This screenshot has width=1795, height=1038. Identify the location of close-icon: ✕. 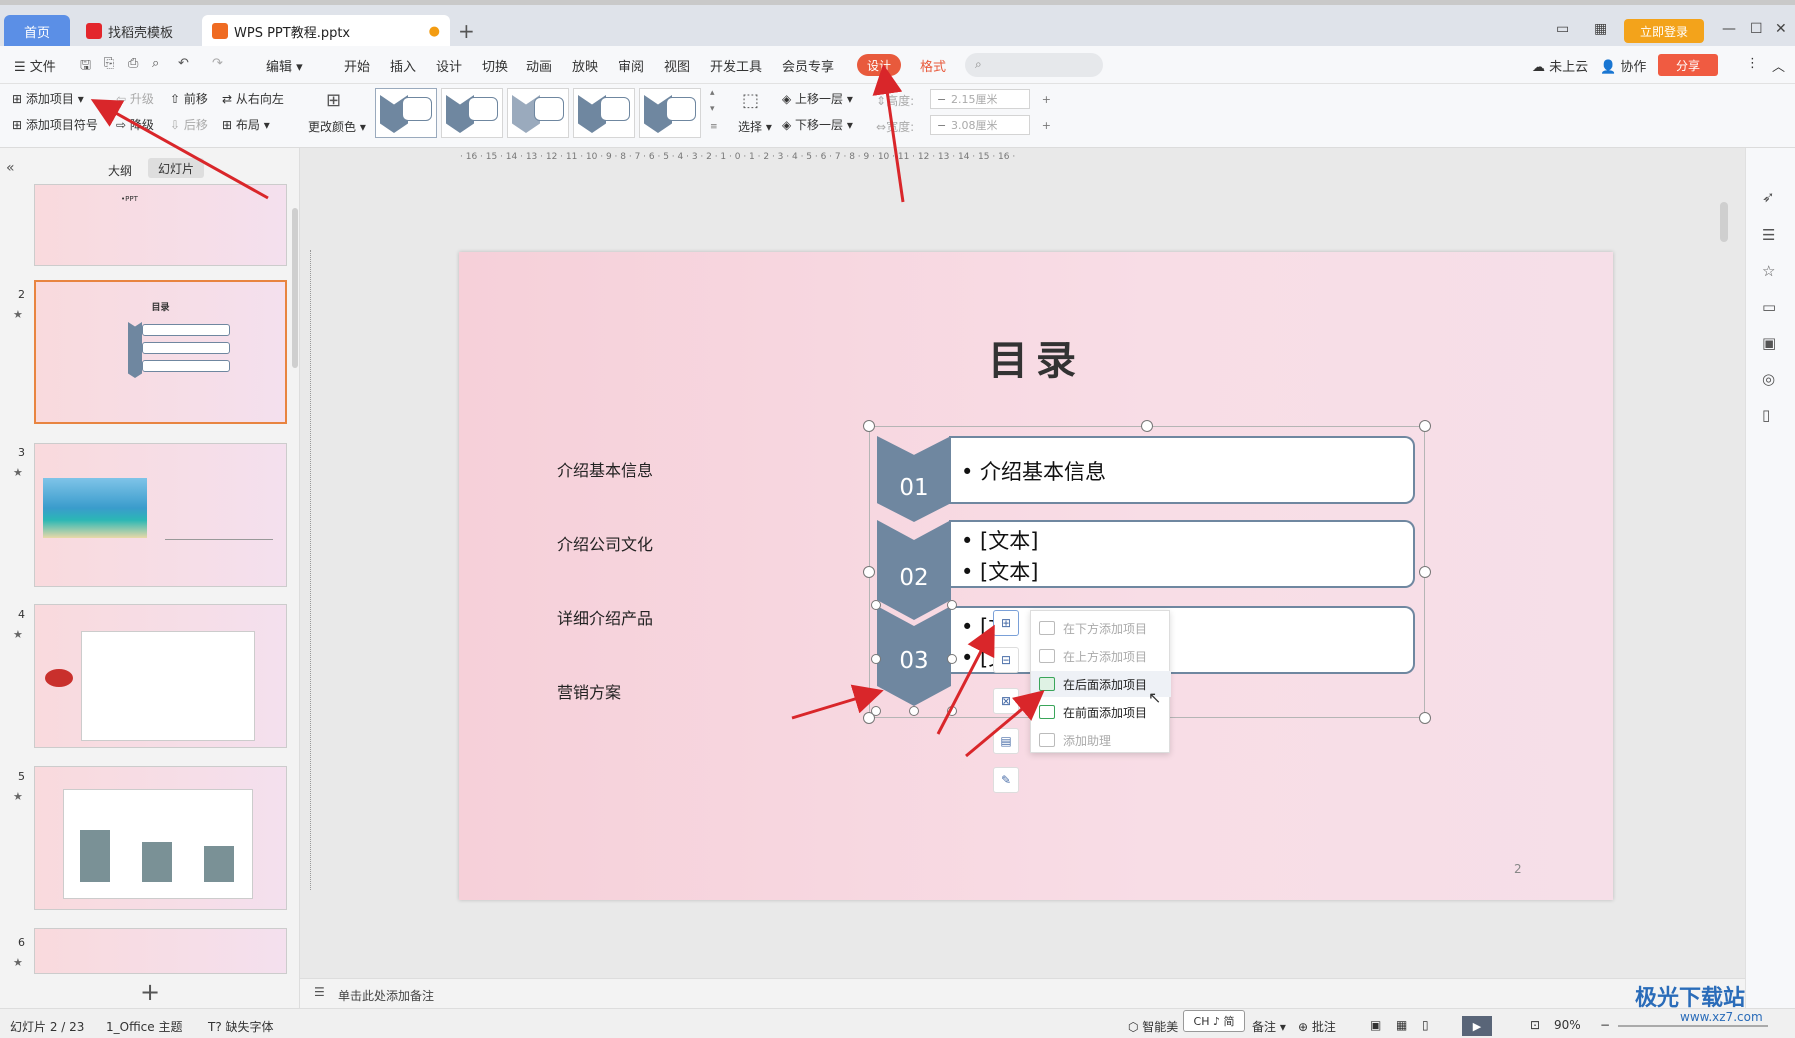
(1781, 29).